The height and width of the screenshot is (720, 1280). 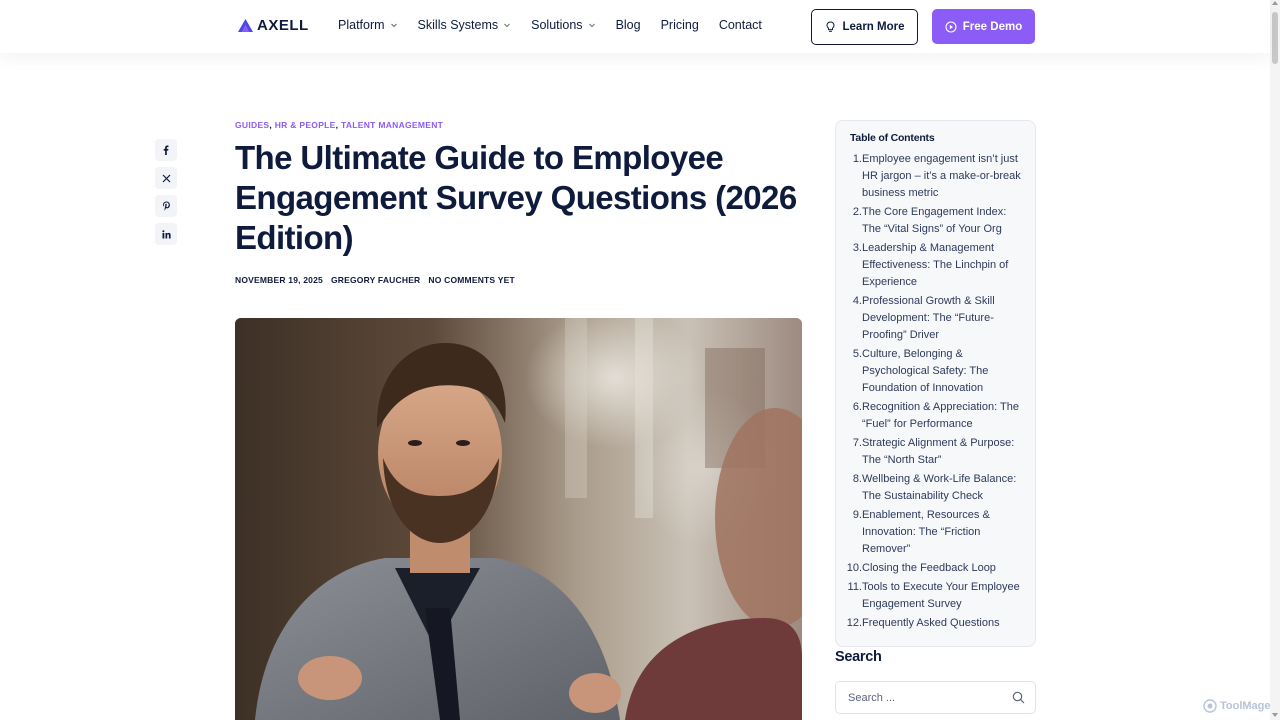 I want to click on nav-item-pricing: Pricing, so click(x=680, y=25).